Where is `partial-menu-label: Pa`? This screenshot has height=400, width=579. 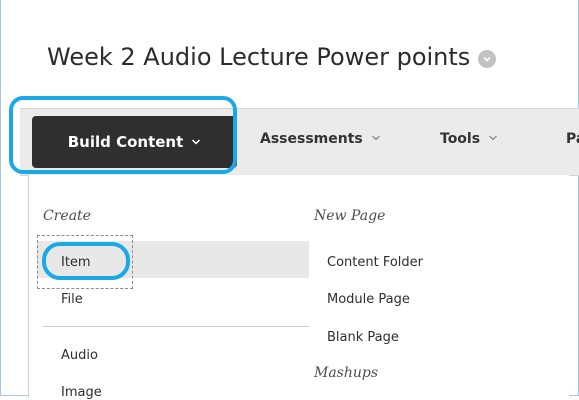
partial-menu-label: Pa is located at coordinates (572, 139).